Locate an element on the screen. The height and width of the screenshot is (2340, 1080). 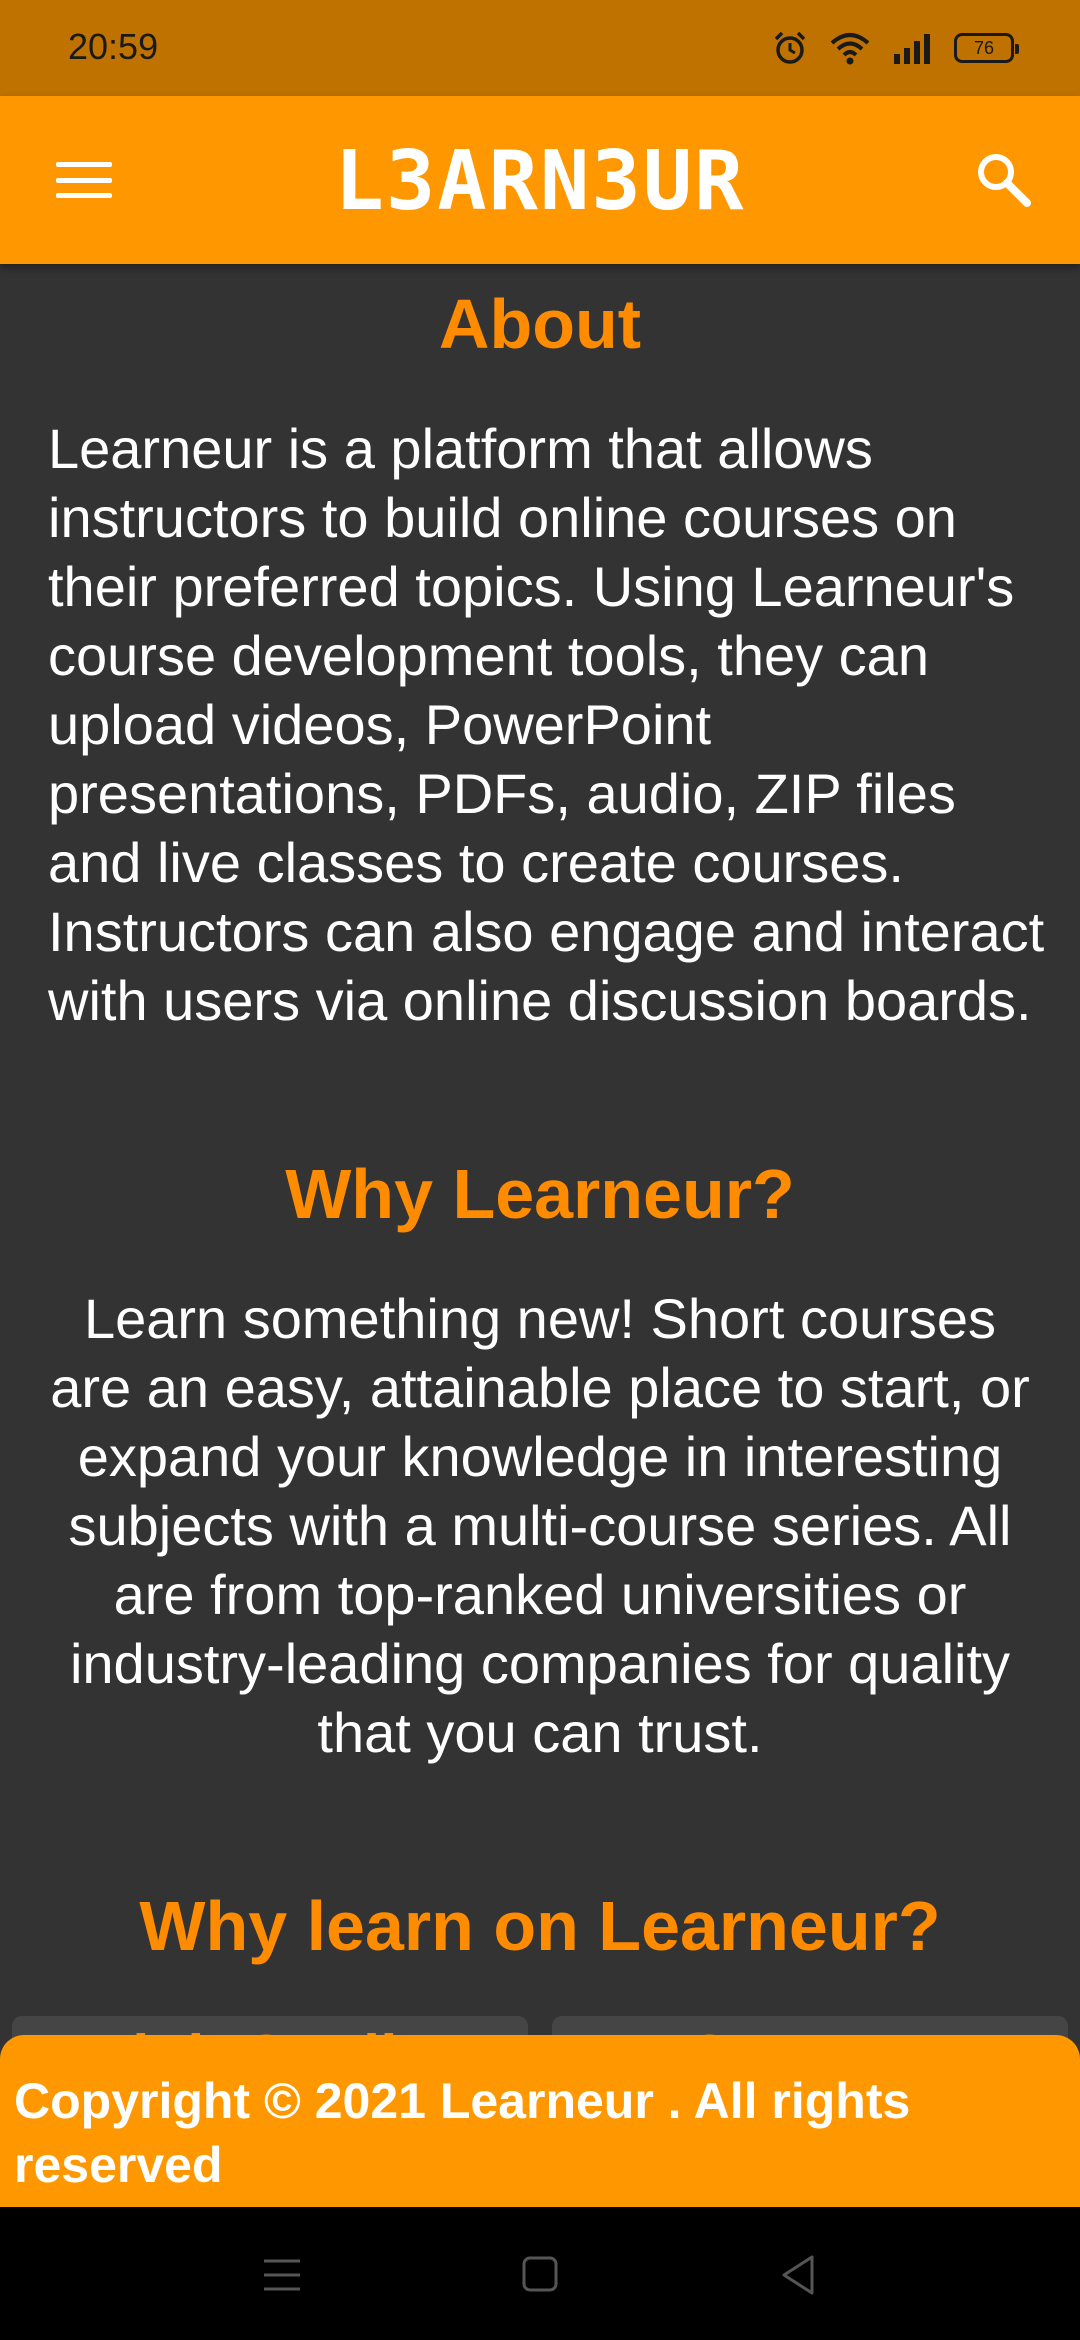
search-icon is located at coordinates (1004, 180).